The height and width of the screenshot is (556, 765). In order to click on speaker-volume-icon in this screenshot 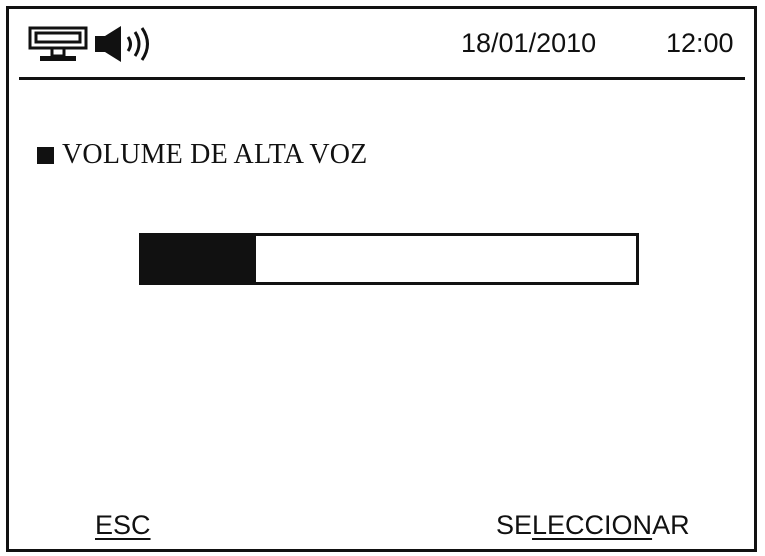, I will do `click(122, 44)`.